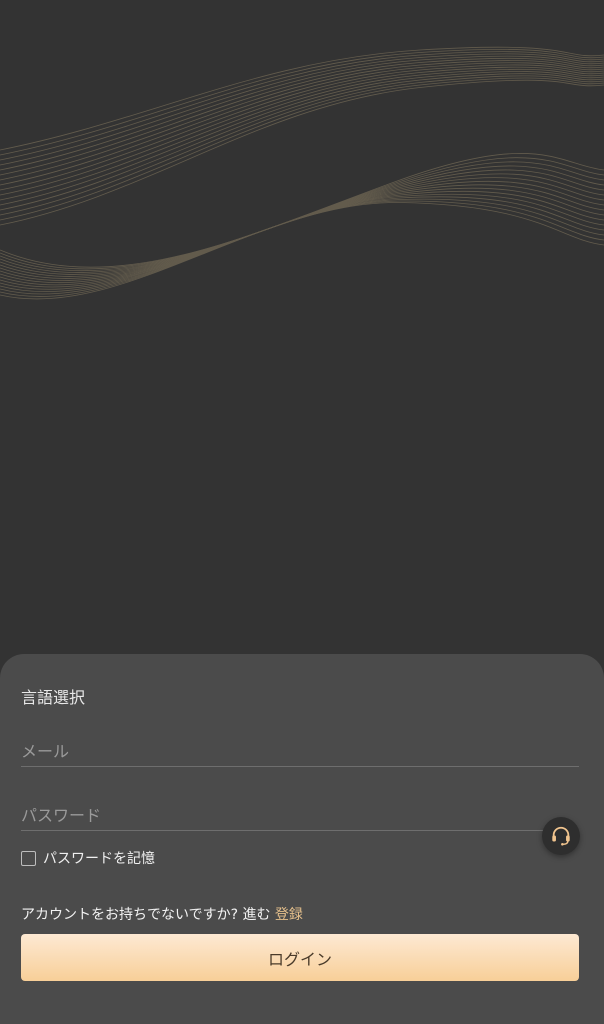 The image size is (604, 1024). I want to click on remember-checkbox, so click(28, 858).